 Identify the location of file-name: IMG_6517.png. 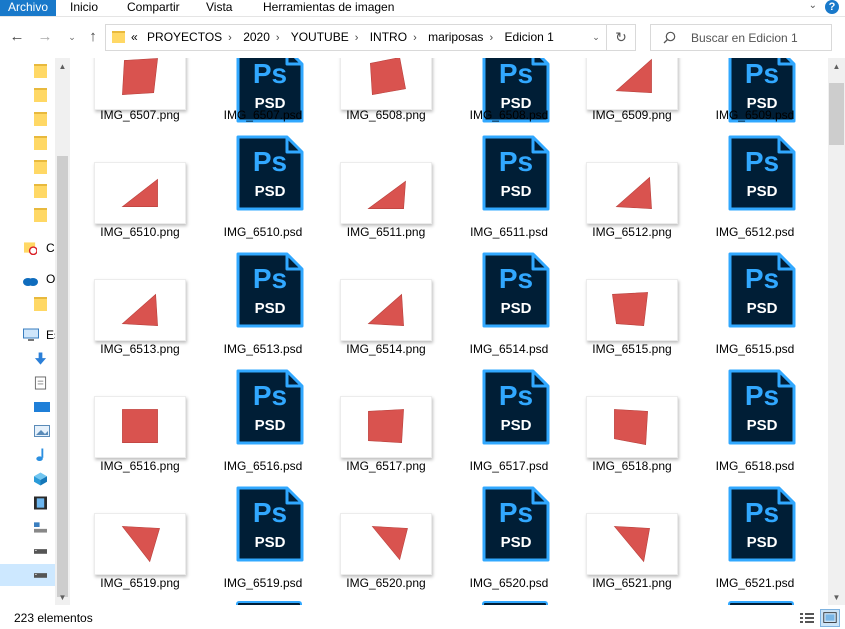
(386, 466).